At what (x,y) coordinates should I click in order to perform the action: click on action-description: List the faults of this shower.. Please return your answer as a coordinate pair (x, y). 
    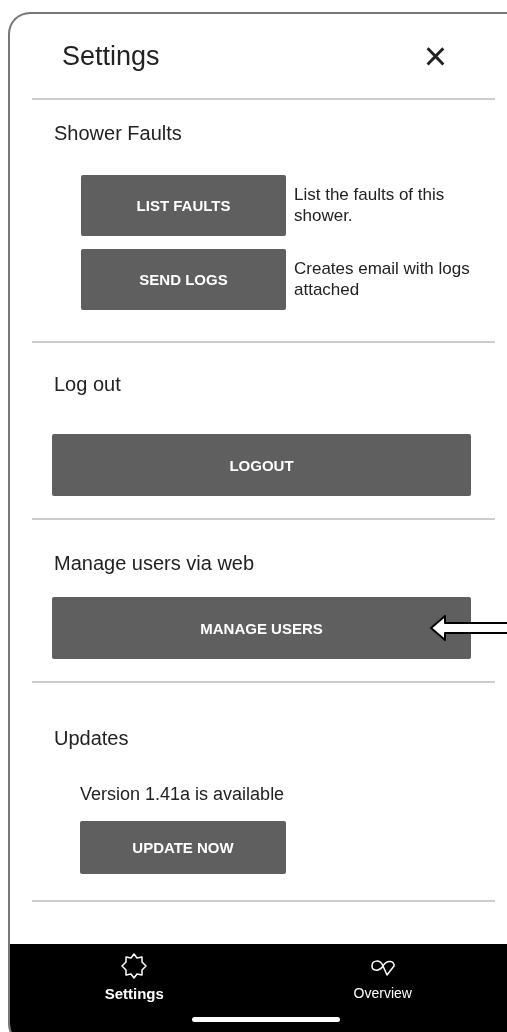
    Looking at the image, I should click on (370, 205).